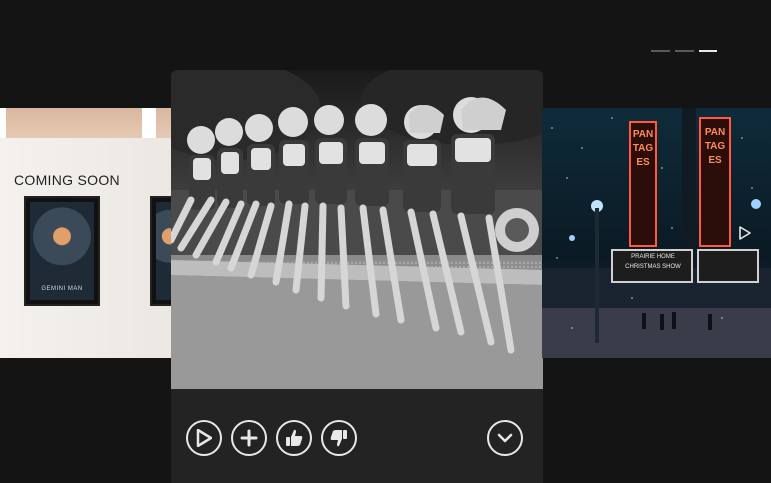  I want to click on play-icon, so click(204, 438).